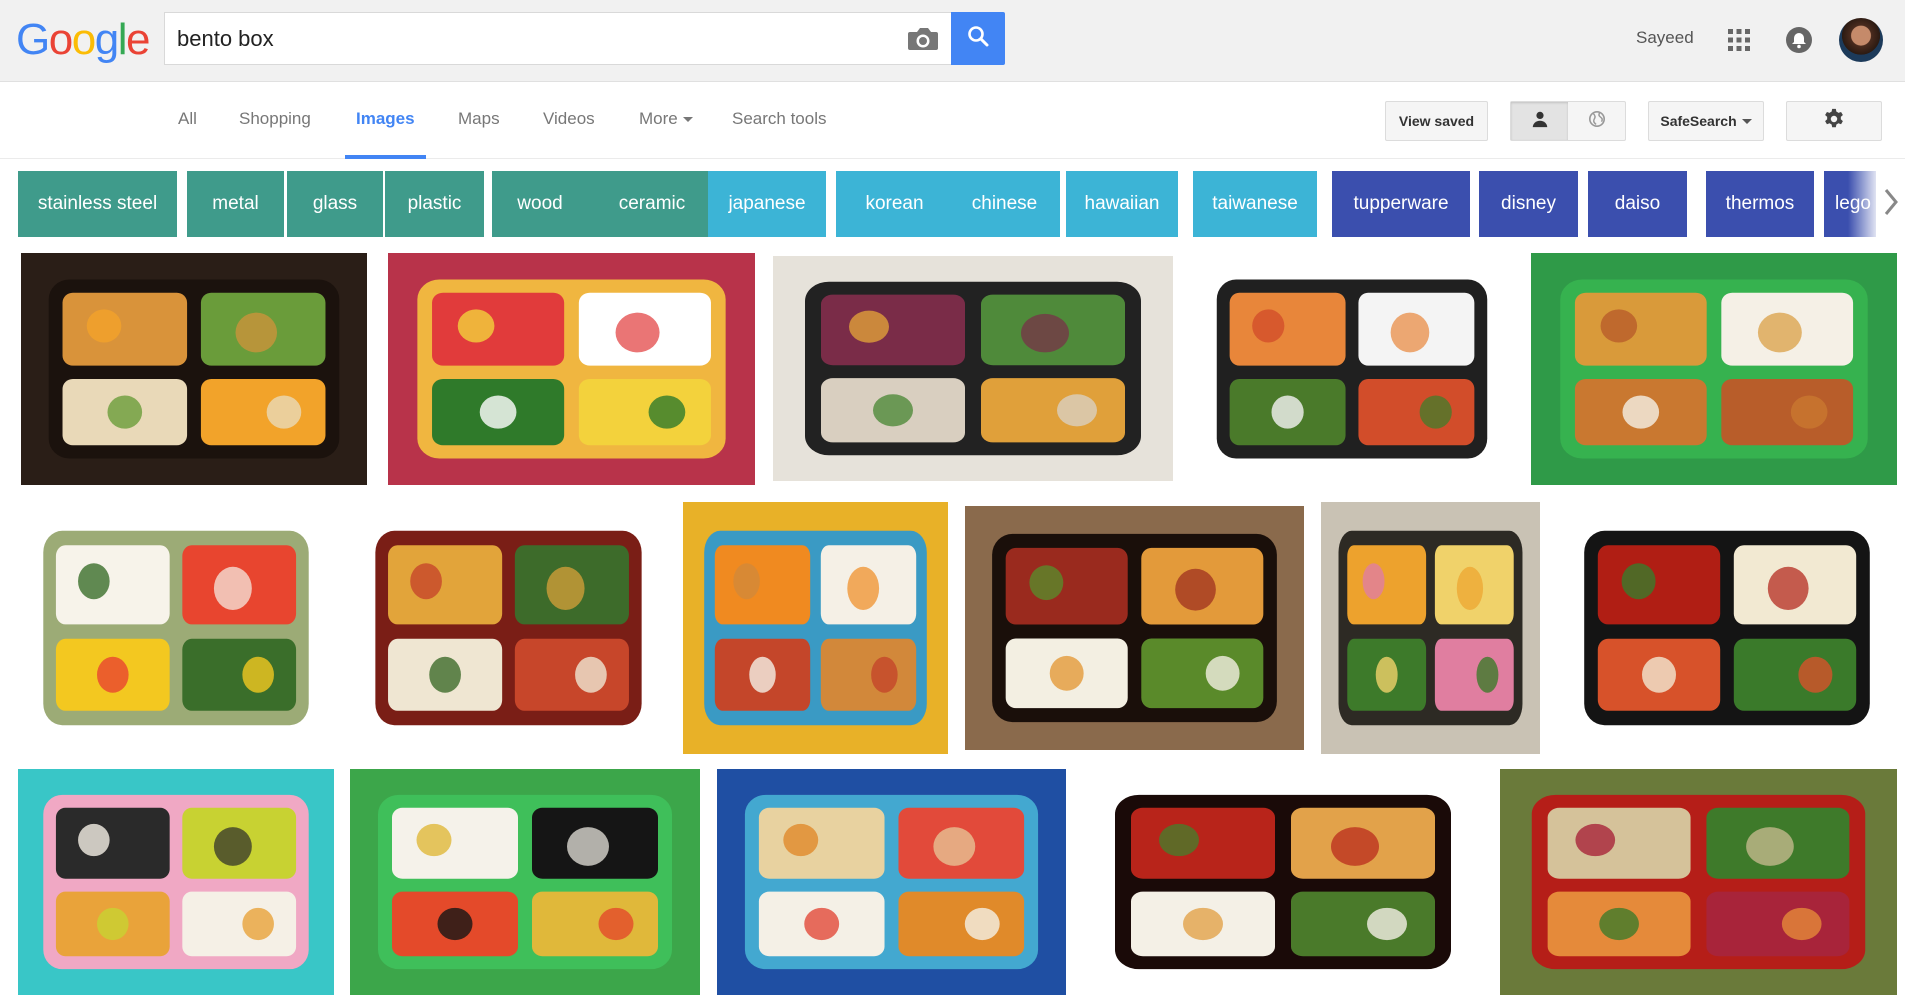 The width and height of the screenshot is (1905, 995). I want to click on active-tab-indicator, so click(385, 157).